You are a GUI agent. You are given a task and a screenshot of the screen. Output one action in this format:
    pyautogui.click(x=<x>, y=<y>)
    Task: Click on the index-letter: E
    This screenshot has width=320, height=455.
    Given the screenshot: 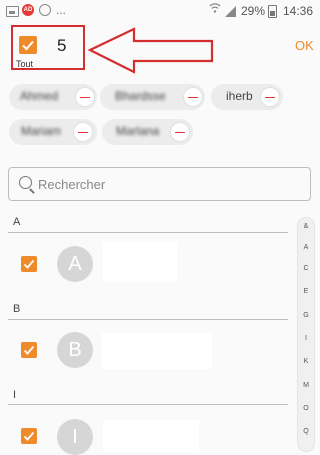 What is the action you would take?
    pyautogui.click(x=306, y=291)
    